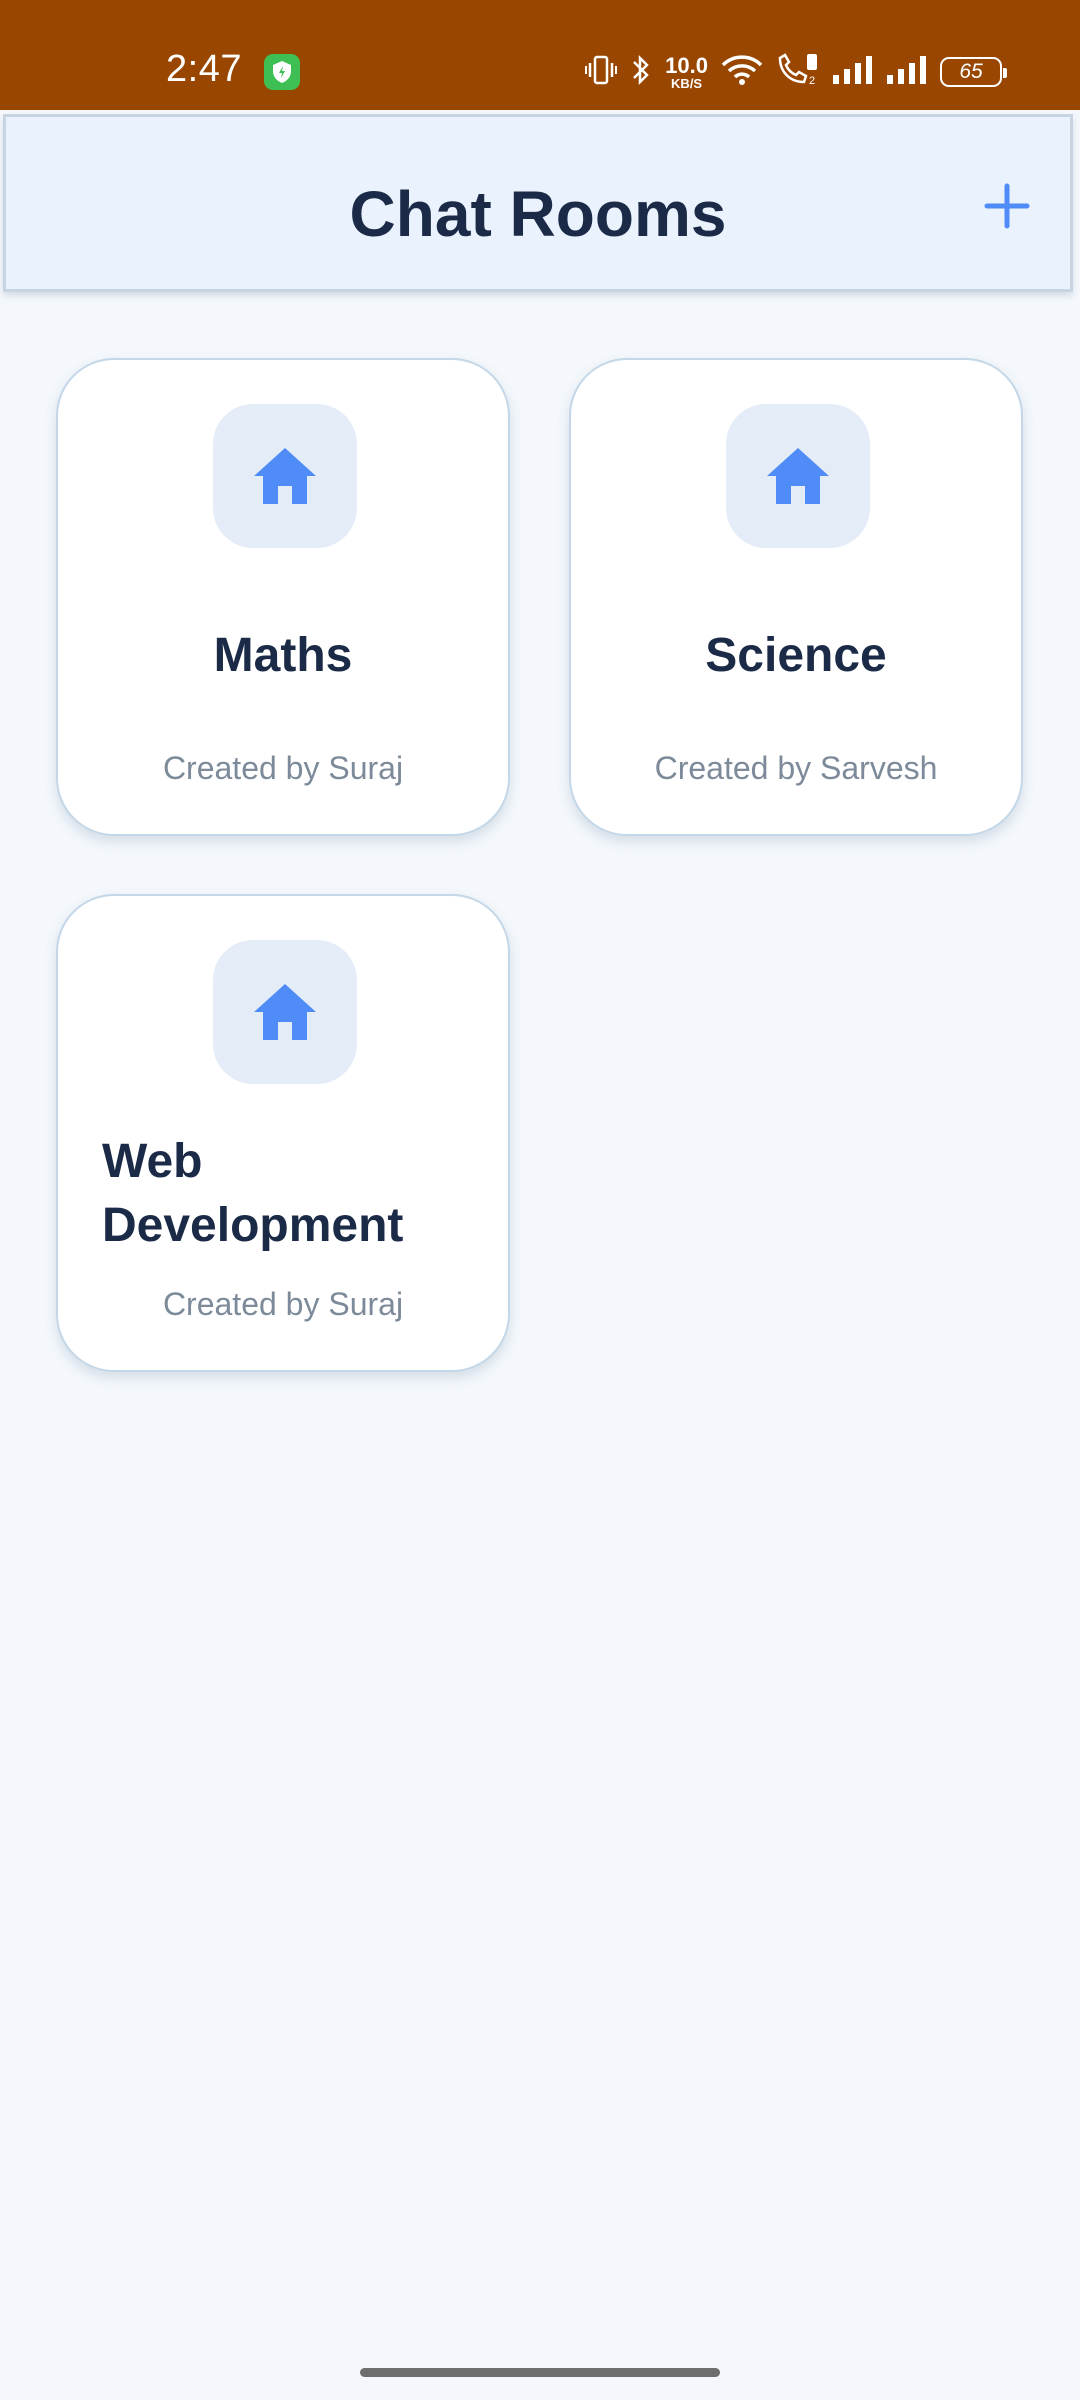 The width and height of the screenshot is (1080, 2400). I want to click on add-room-button, so click(1007, 206).